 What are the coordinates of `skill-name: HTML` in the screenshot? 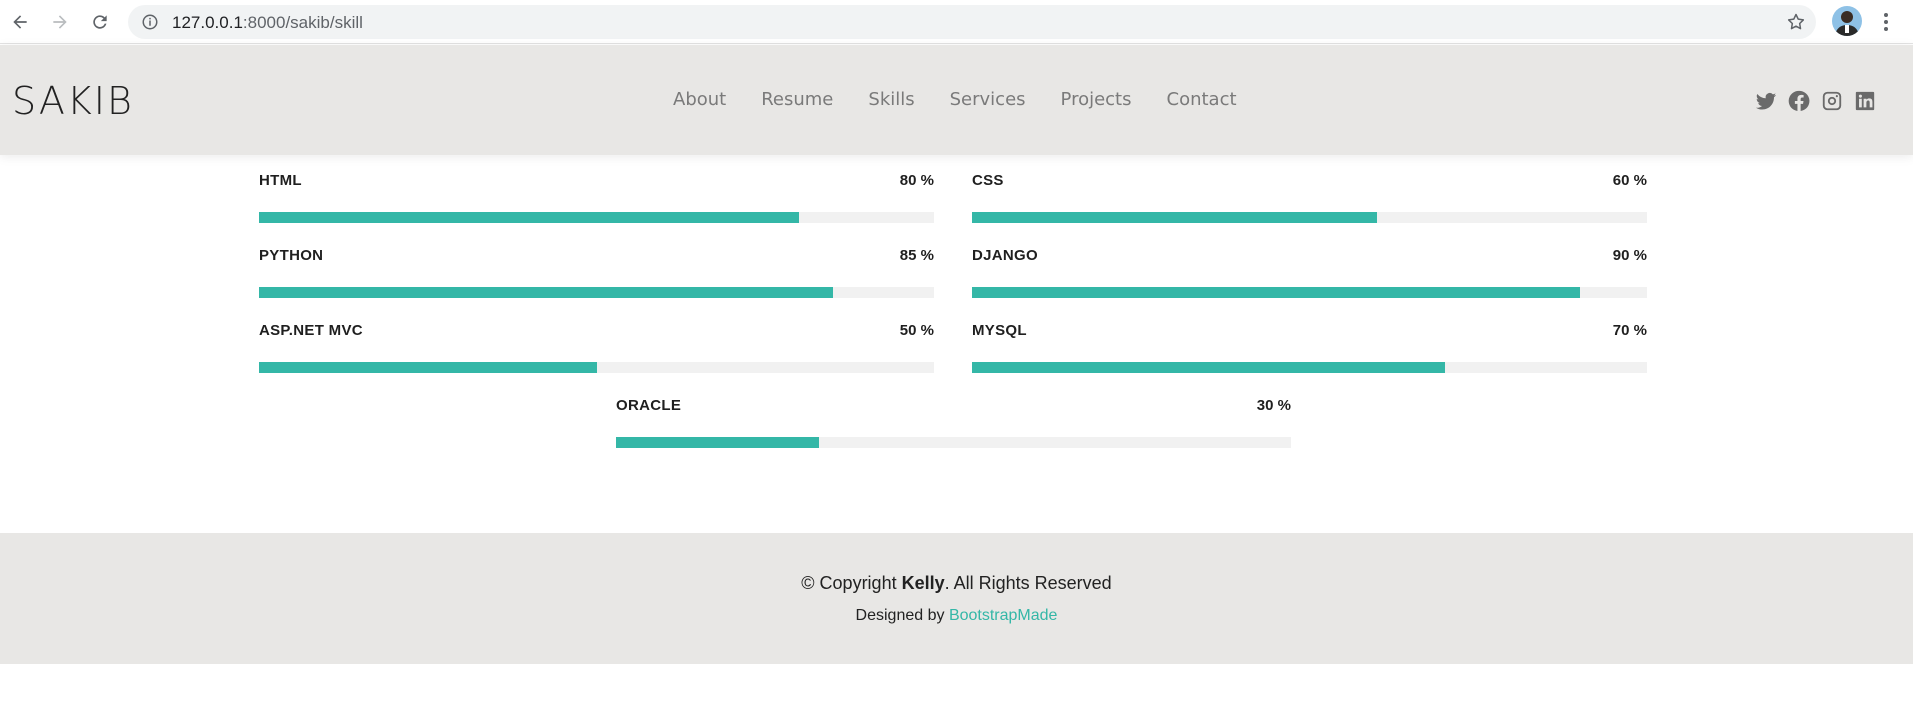 It's located at (280, 180).